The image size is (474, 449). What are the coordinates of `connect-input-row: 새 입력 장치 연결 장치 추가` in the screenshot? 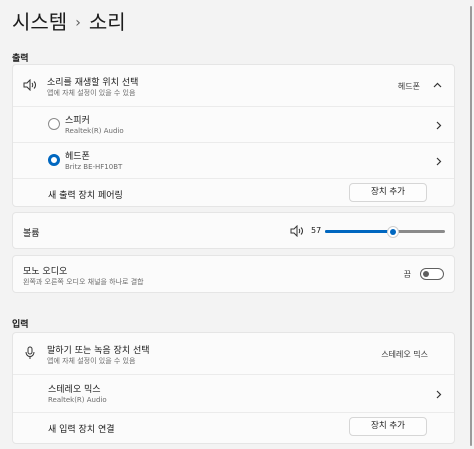 It's located at (233, 428).